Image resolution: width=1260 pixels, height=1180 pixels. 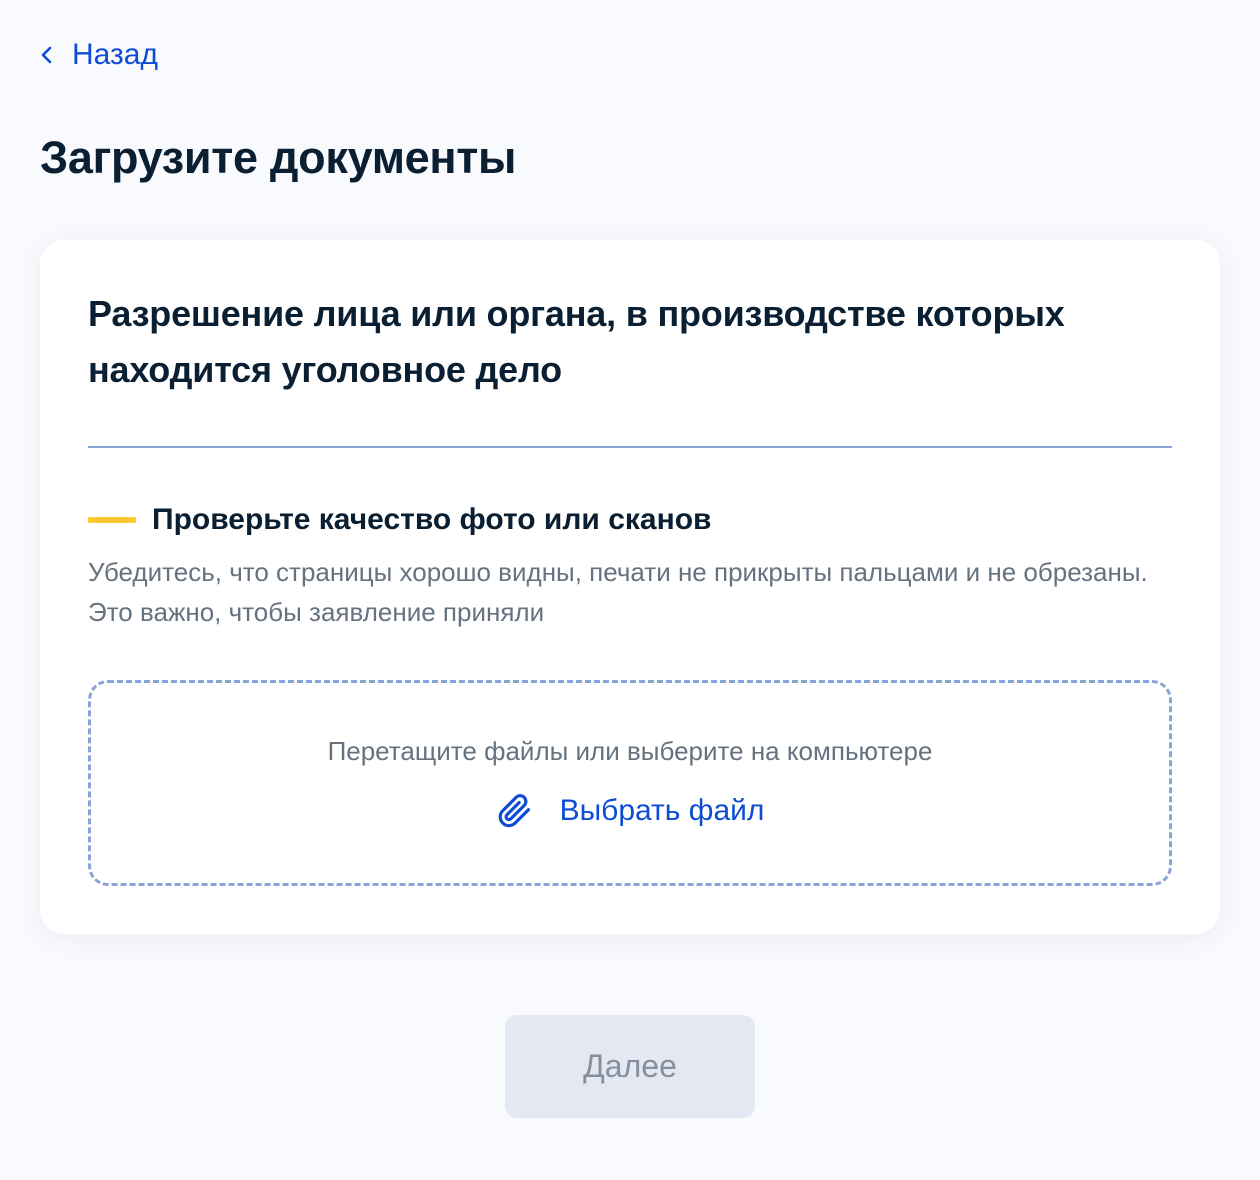 I want to click on page-title: Загрузите документы, so click(x=278, y=157).